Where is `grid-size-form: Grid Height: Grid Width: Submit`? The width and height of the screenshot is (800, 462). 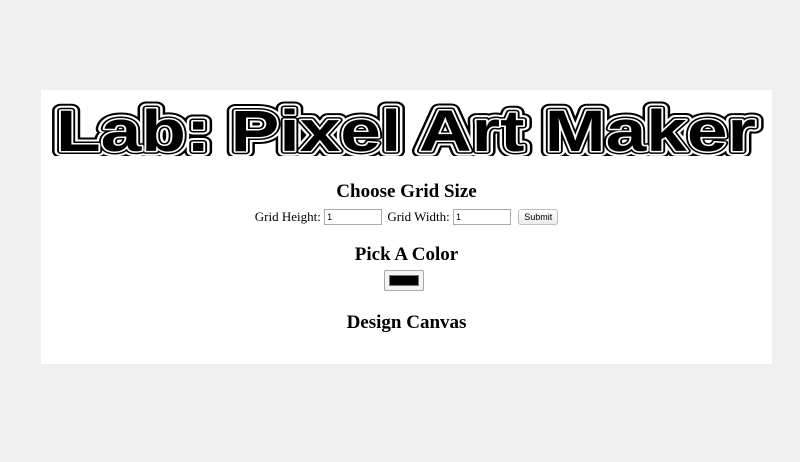 grid-size-form: Grid Height: Grid Width: Submit is located at coordinates (406, 216).